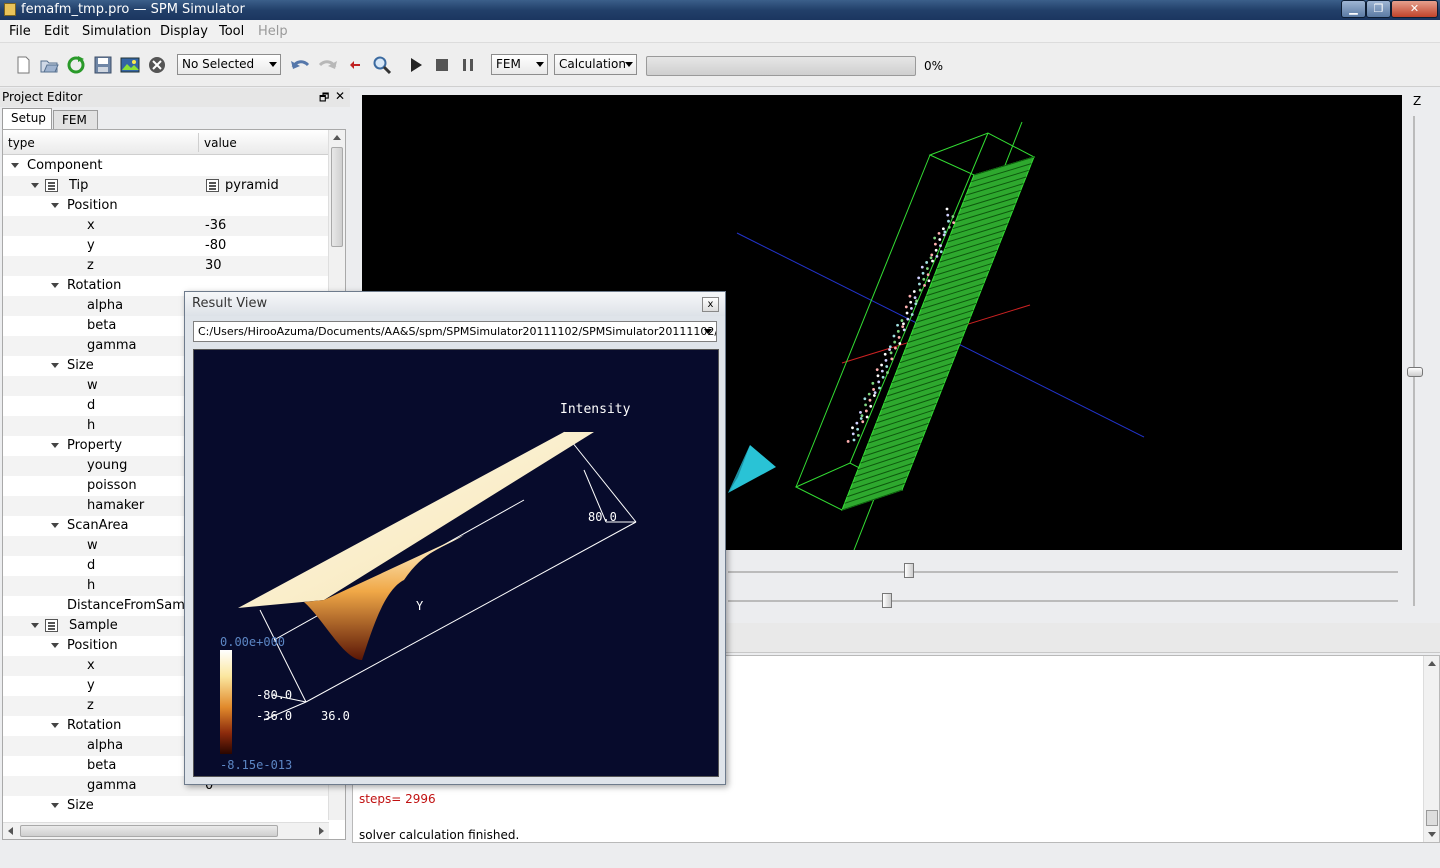  What do you see at coordinates (1432, 818) in the screenshot?
I see `log-scroll-thumb` at bounding box center [1432, 818].